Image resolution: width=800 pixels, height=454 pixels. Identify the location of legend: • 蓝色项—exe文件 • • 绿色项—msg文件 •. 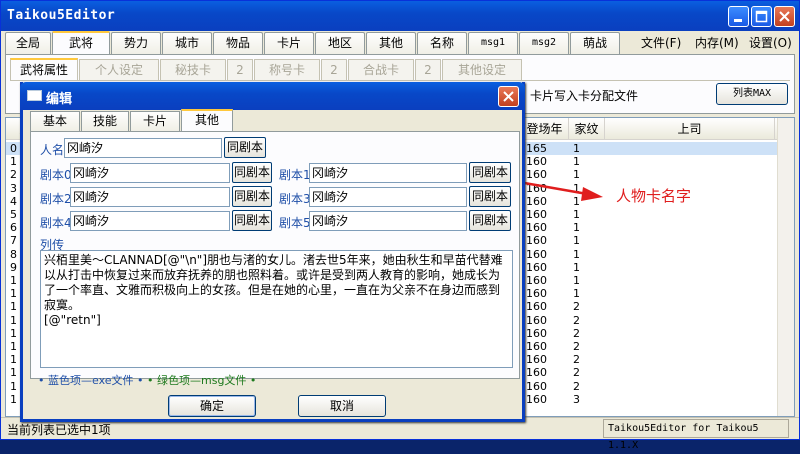
(155, 379).